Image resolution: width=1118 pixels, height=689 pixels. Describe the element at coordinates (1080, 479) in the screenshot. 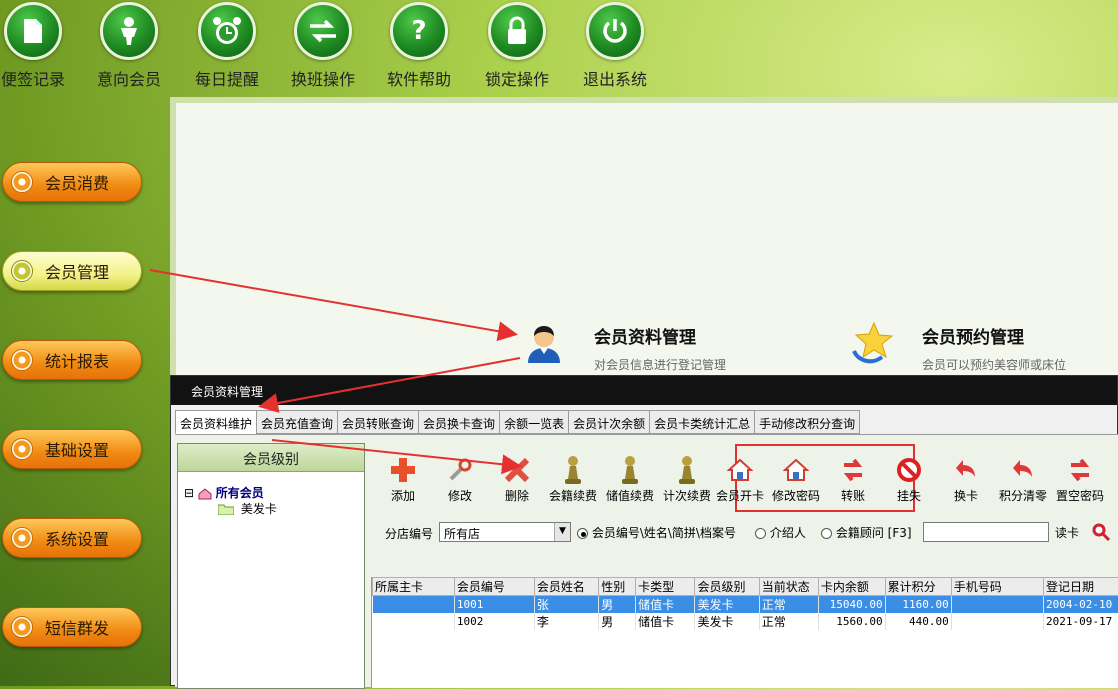

I see `reset-password-button: 置空密码` at that location.